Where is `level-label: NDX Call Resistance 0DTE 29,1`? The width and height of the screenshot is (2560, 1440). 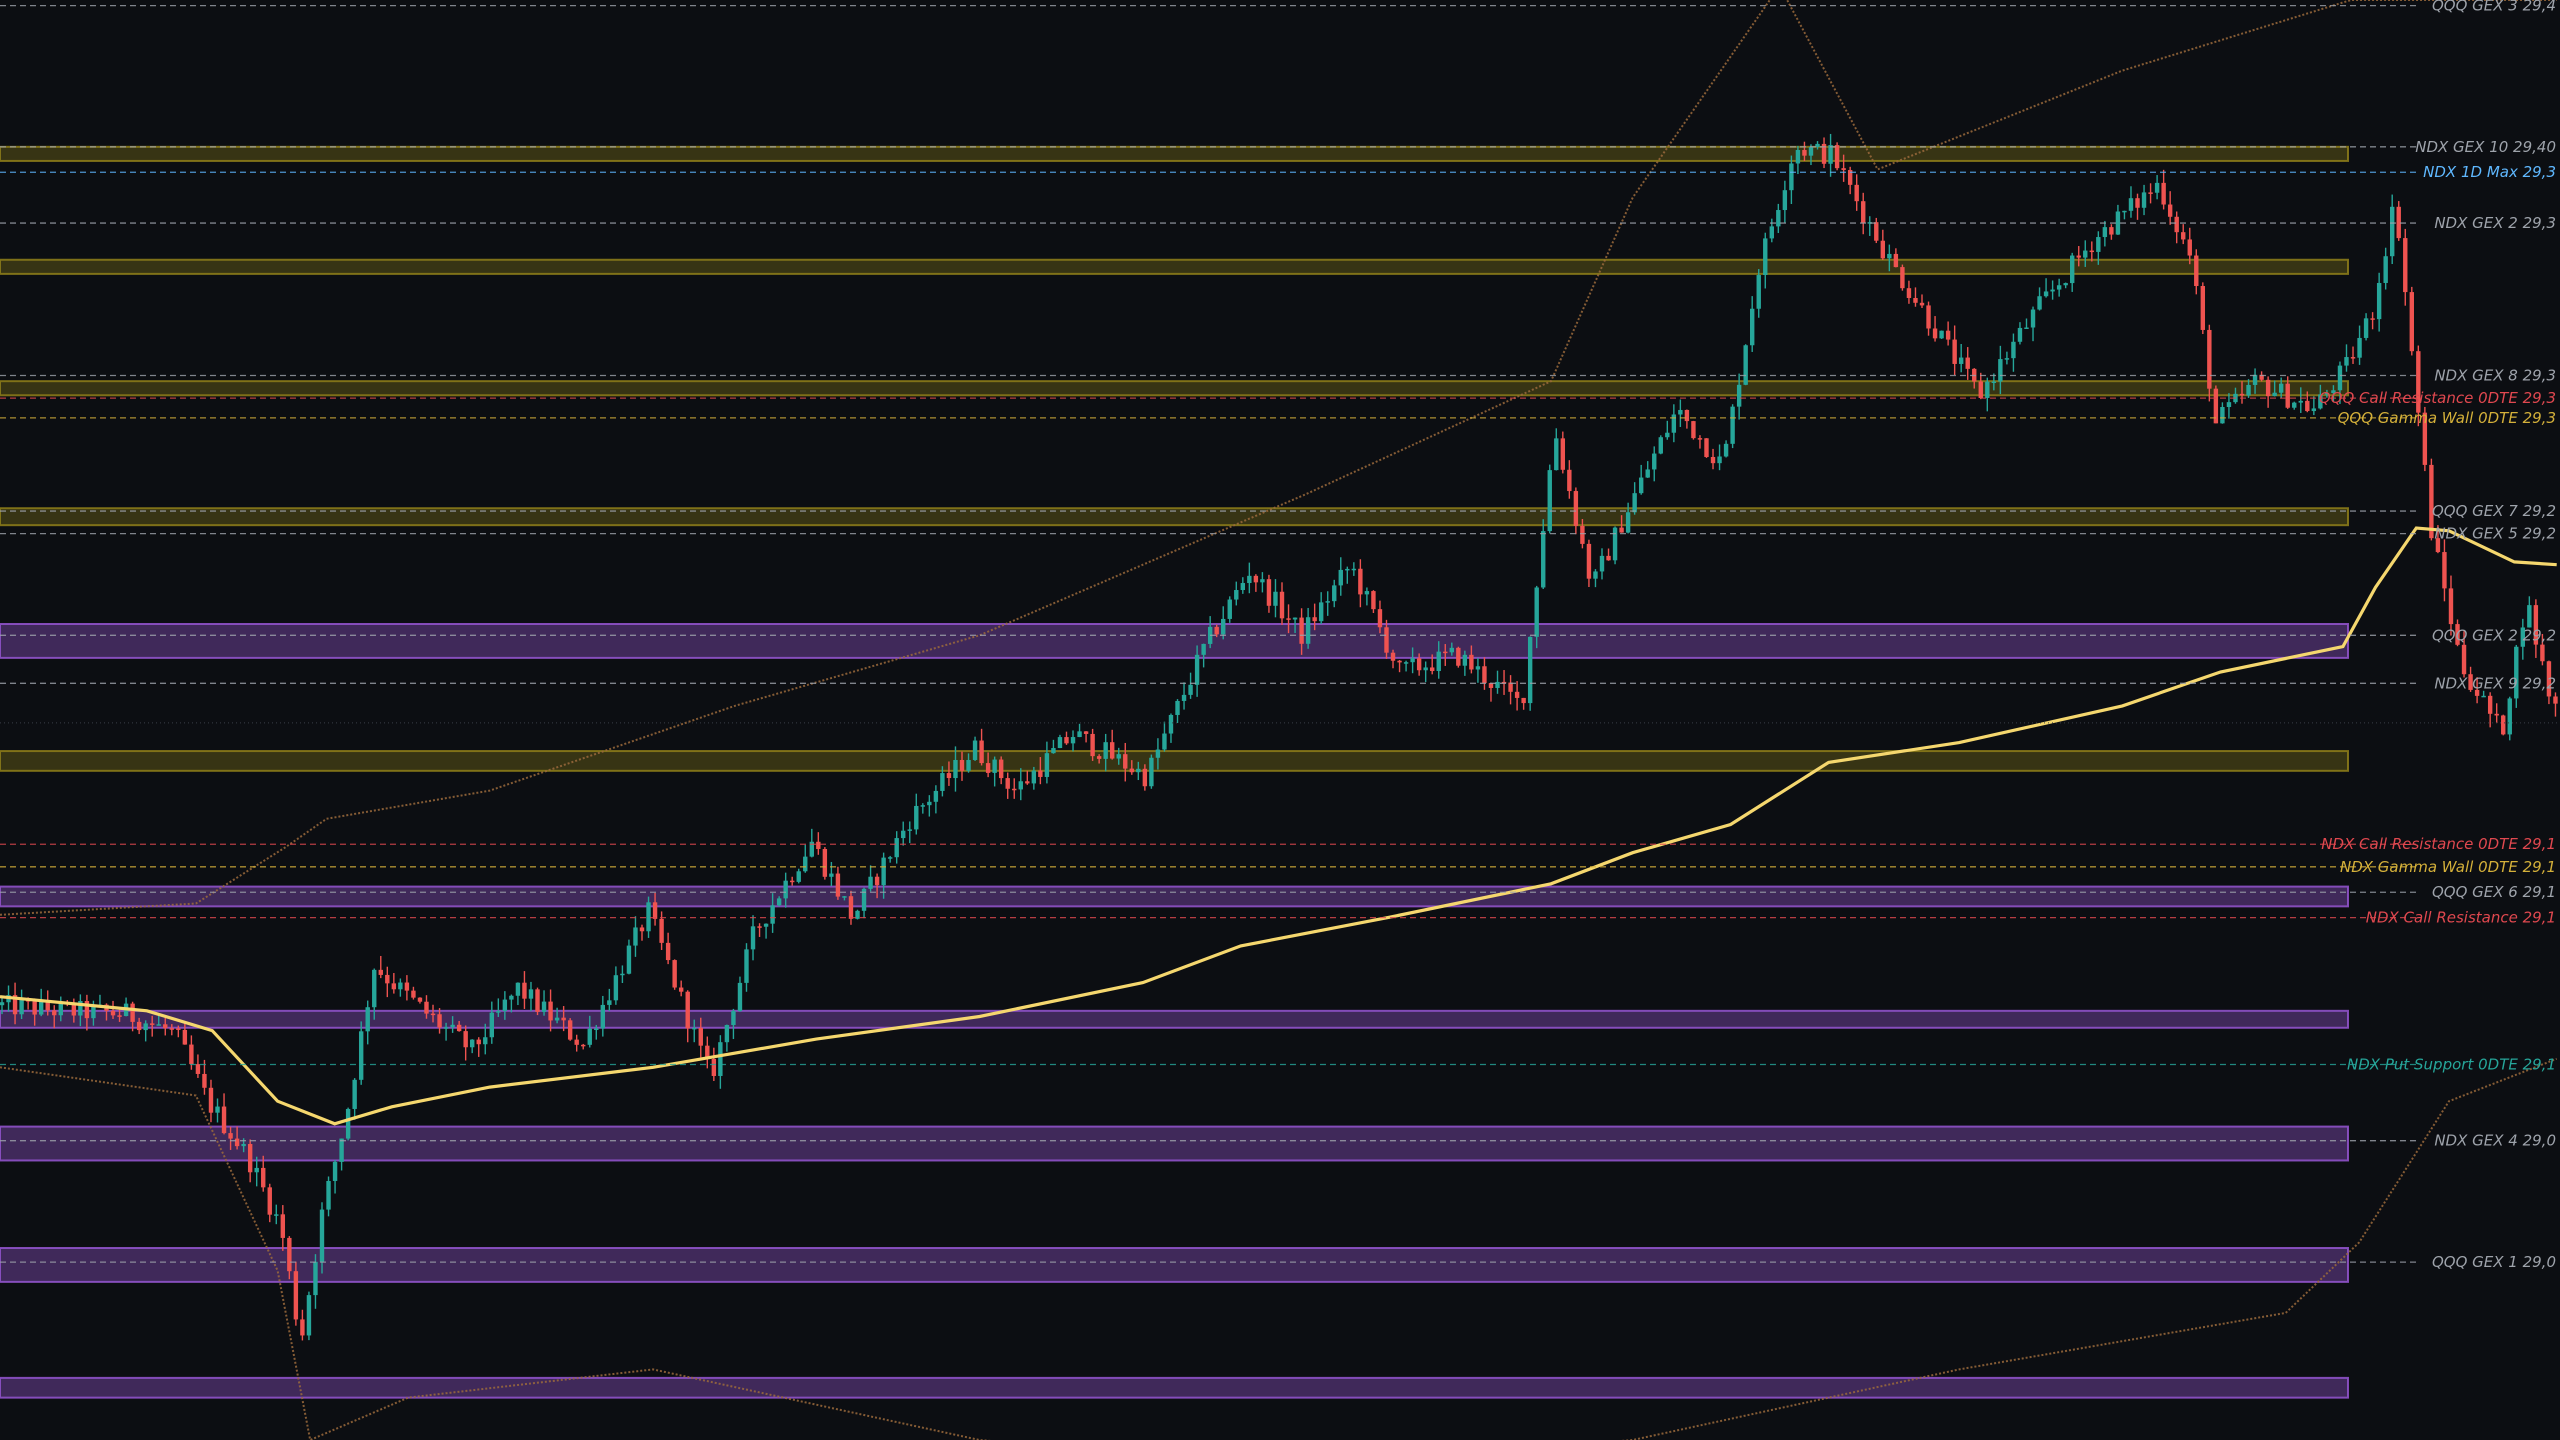 level-label: NDX Call Resistance 0DTE 29,1 is located at coordinates (2438, 844).